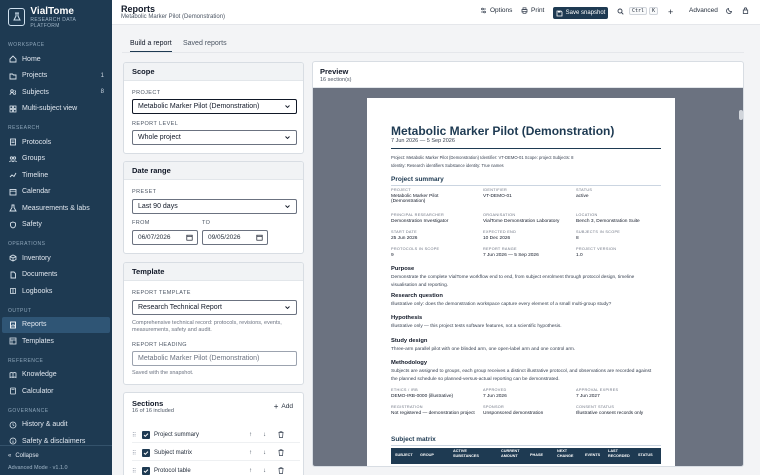  What do you see at coordinates (28, 410) in the screenshot?
I see `nav-section-governance: GOVERNANCE` at bounding box center [28, 410].